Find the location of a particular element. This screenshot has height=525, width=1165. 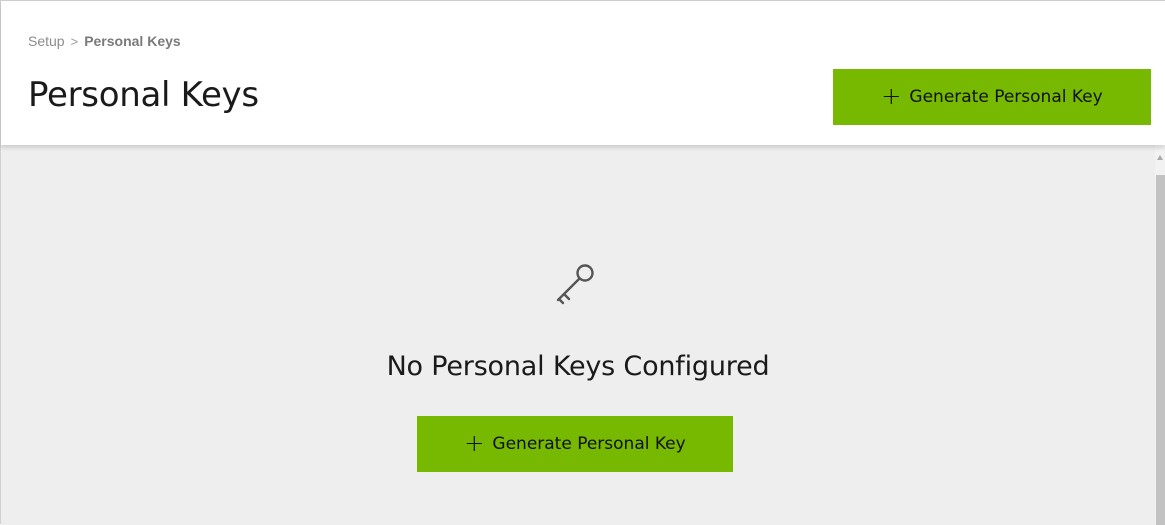

breadcrumb-link-setup: Setup is located at coordinates (46, 41).